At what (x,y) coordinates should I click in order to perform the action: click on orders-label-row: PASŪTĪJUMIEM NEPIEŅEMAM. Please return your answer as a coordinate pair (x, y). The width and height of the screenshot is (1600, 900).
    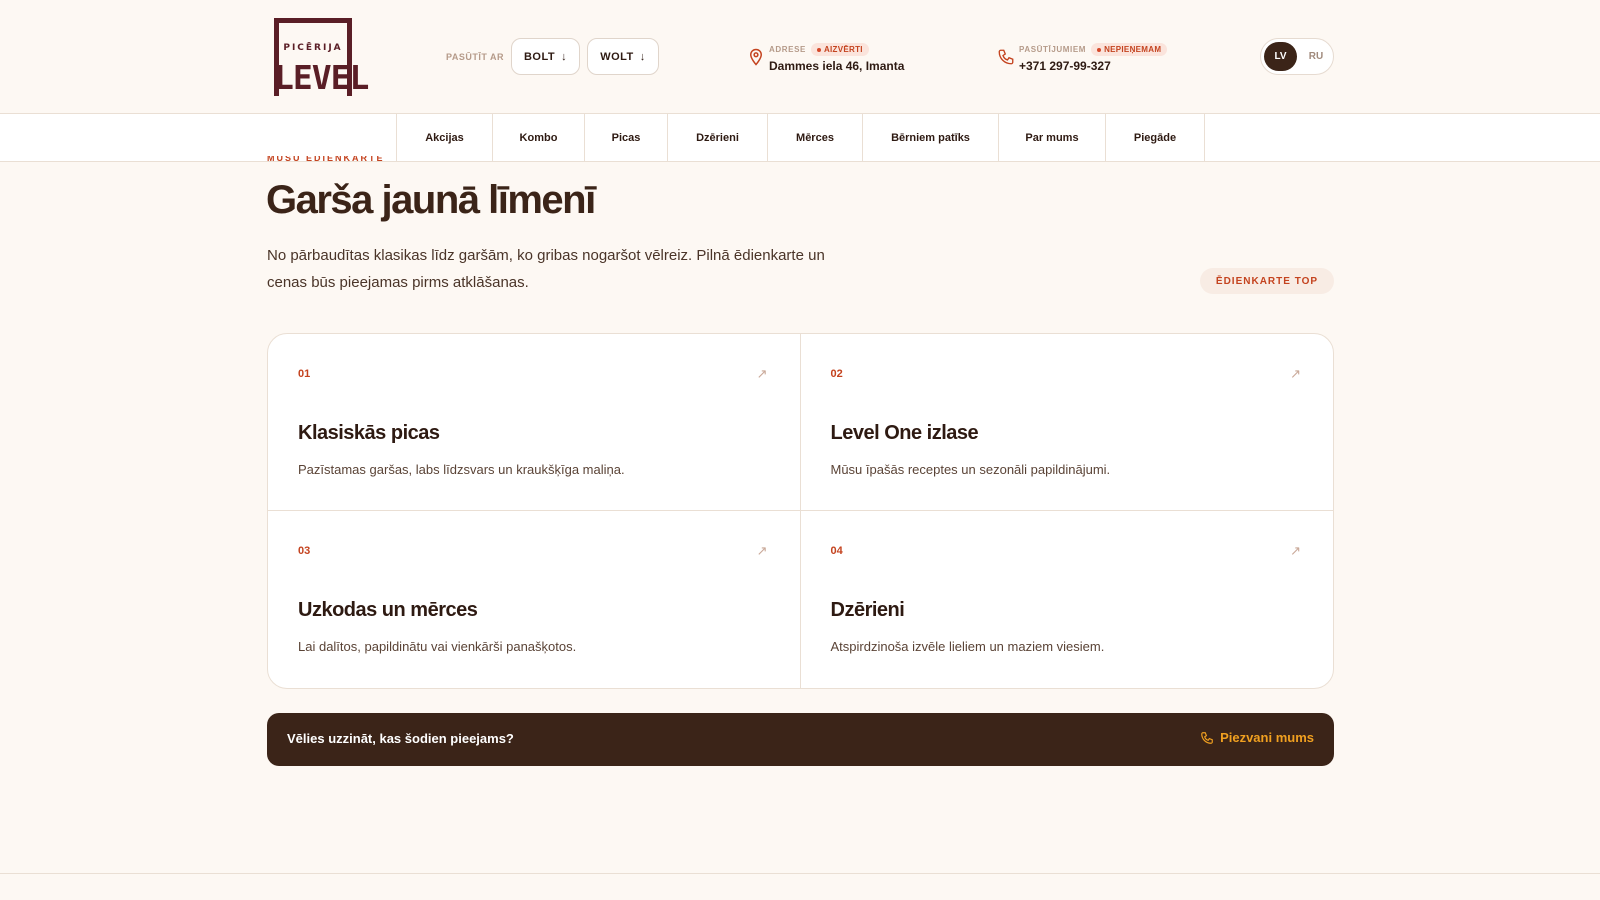
    Looking at the image, I should click on (1093, 49).